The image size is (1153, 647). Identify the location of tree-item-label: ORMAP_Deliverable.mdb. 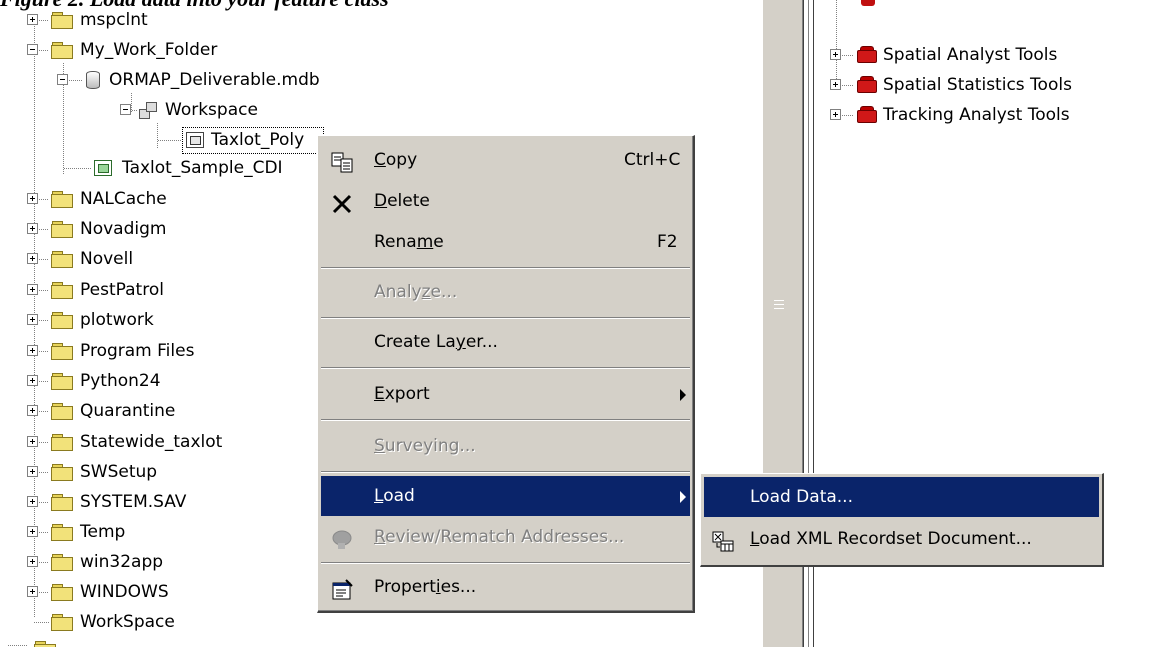
(214, 80).